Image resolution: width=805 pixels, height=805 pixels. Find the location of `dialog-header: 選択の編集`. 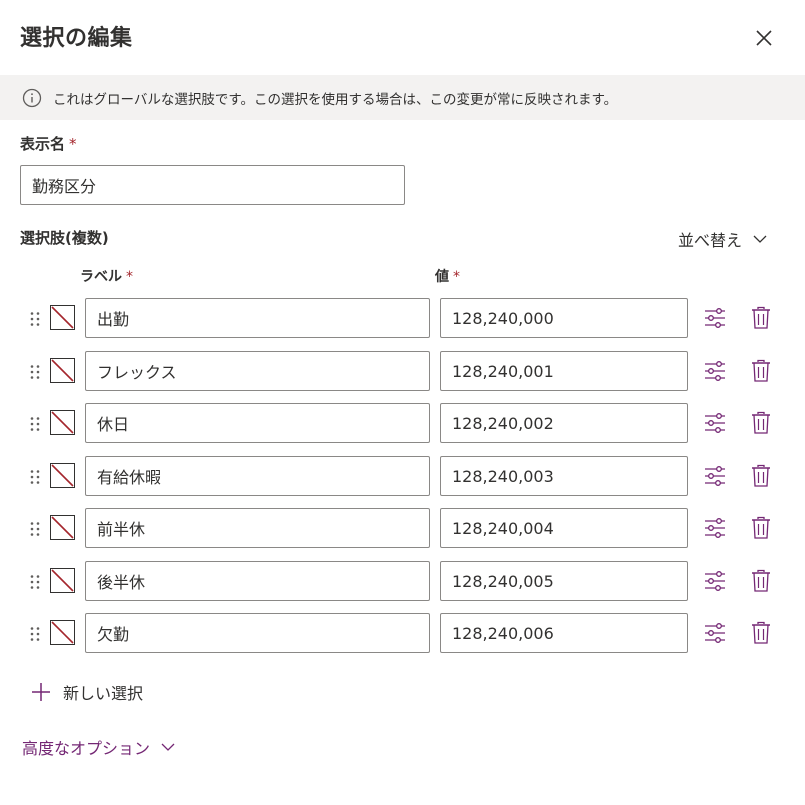

dialog-header: 選択の編集 is located at coordinates (402, 37).